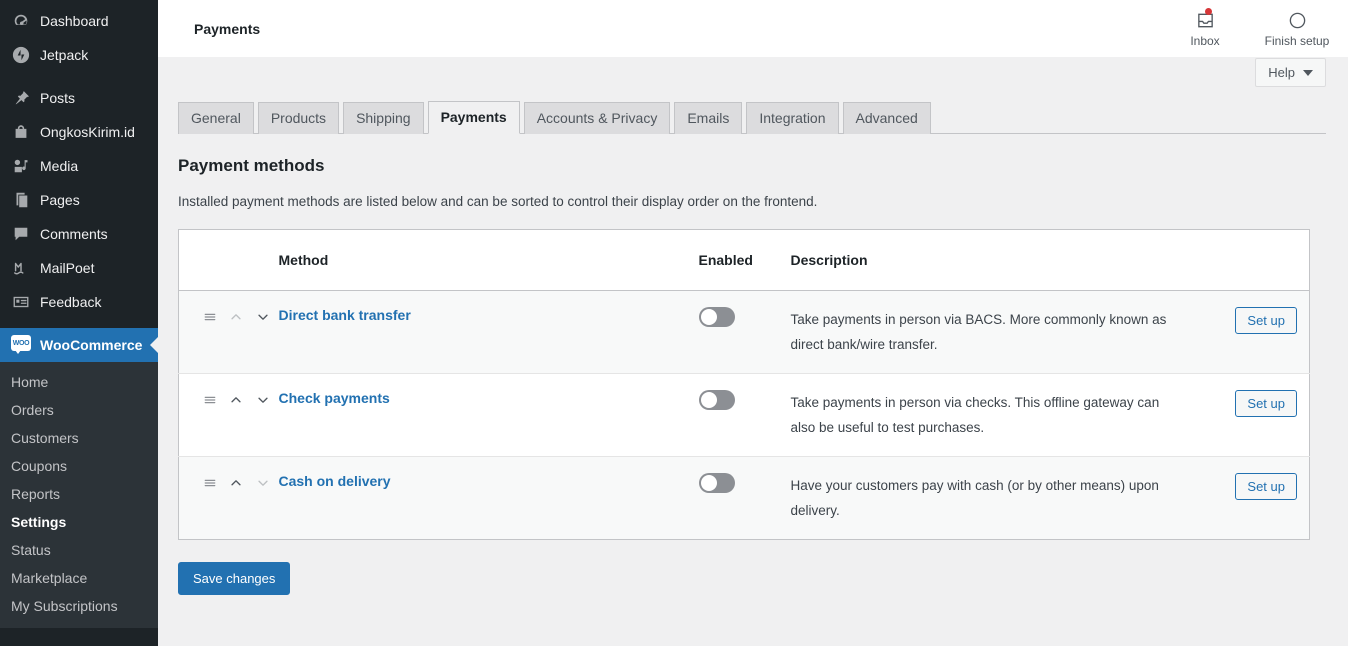 Image resolution: width=1348 pixels, height=646 pixels. I want to click on mailpoet-icon, so click(21, 268).